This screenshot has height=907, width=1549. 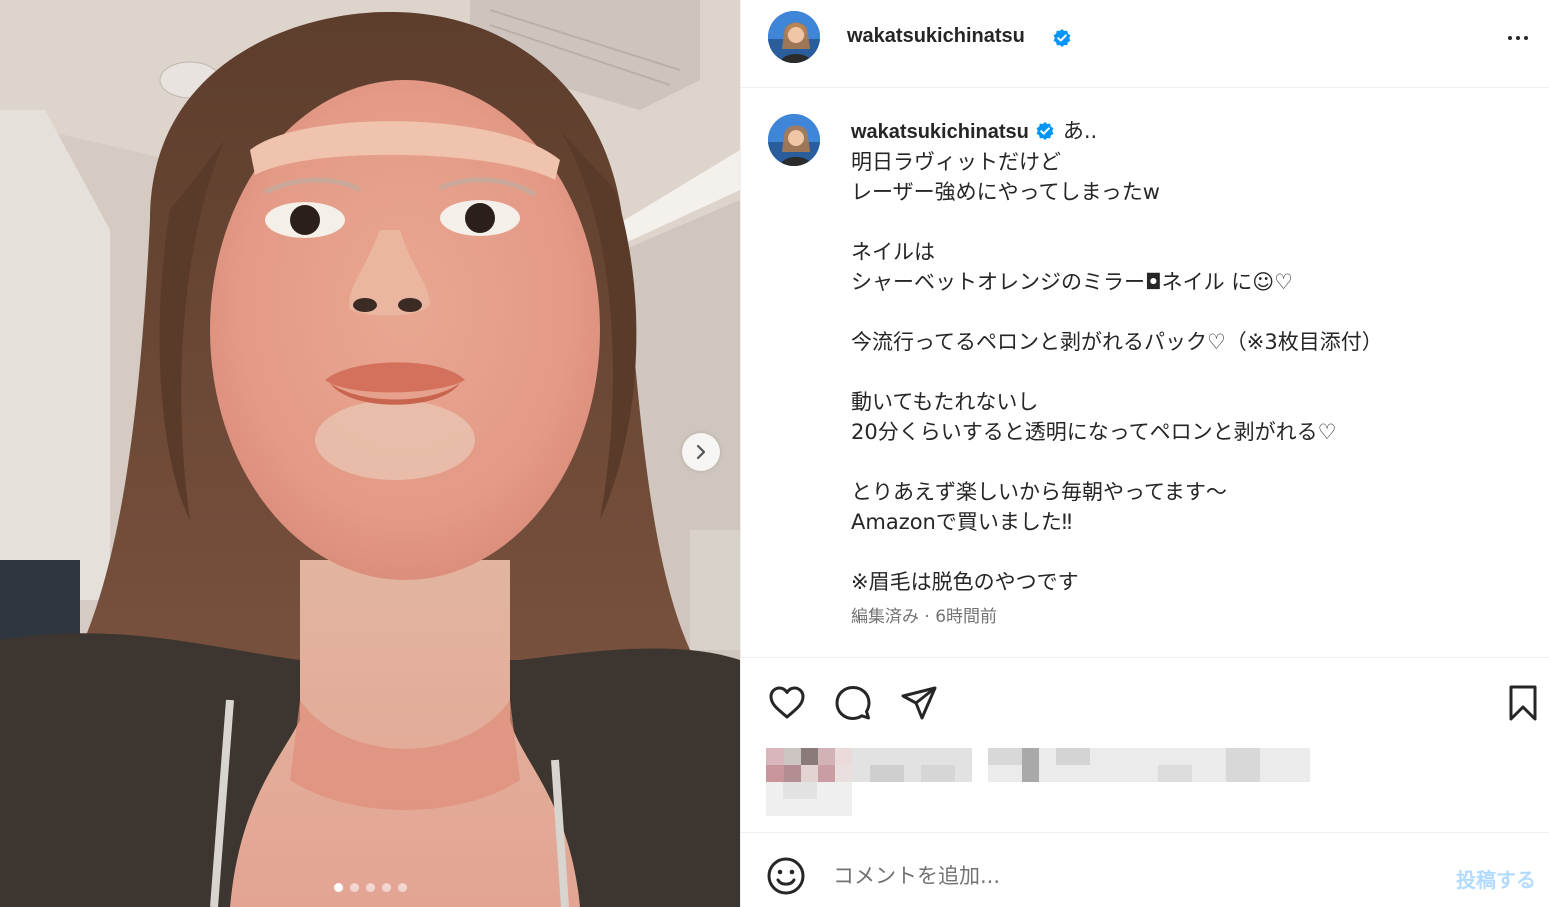 What do you see at coordinates (936, 36) in the screenshot?
I see `header-username: wakatsukichinatsu` at bounding box center [936, 36].